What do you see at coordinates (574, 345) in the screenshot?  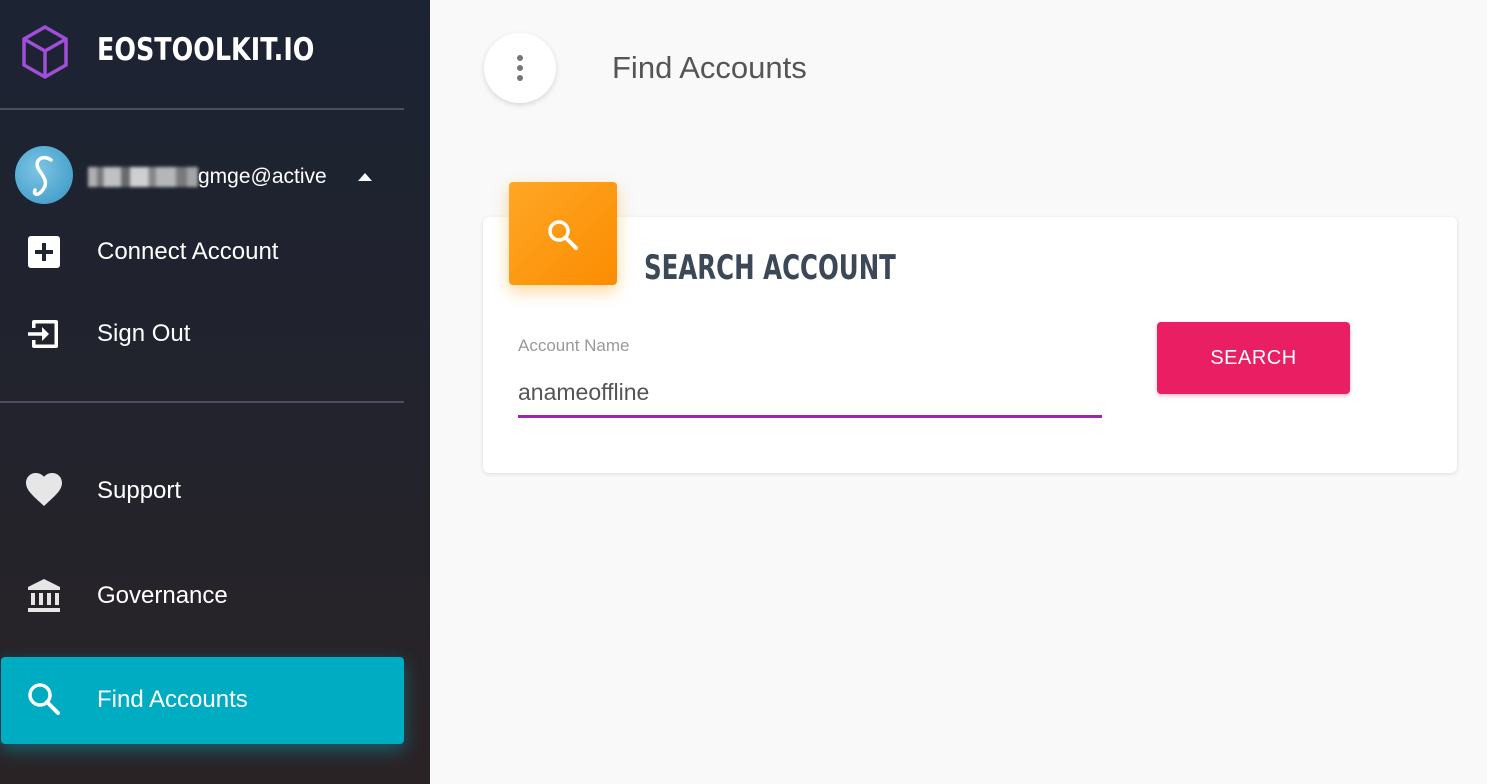 I see `account-name-label: Account Name` at bounding box center [574, 345].